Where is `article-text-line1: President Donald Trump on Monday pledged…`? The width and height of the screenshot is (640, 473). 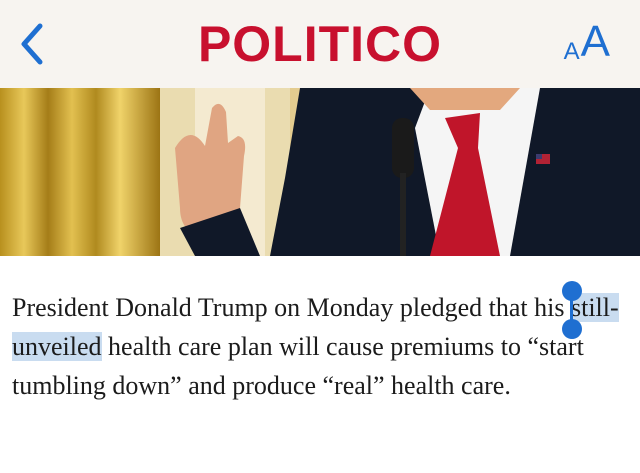
article-text-line1: President Donald Trump on Monday pledged… is located at coordinates (288, 307).